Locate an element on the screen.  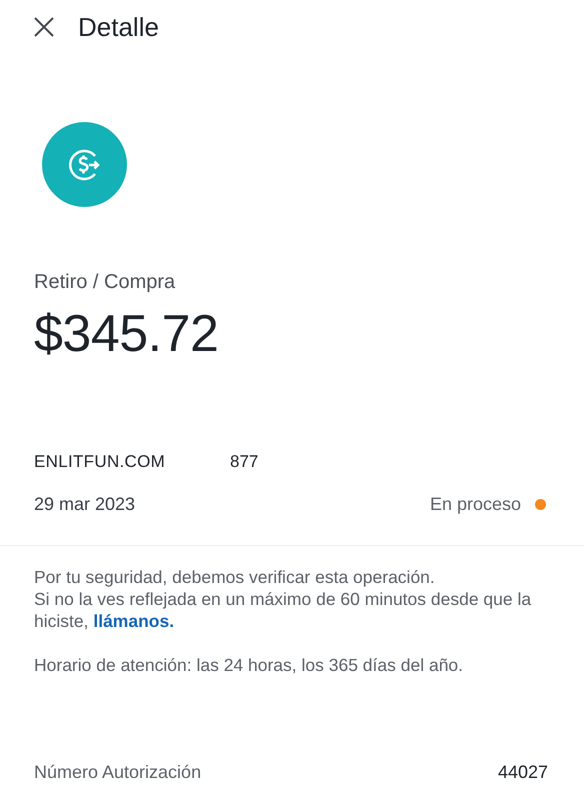
status-label: En proceso is located at coordinates (475, 504).